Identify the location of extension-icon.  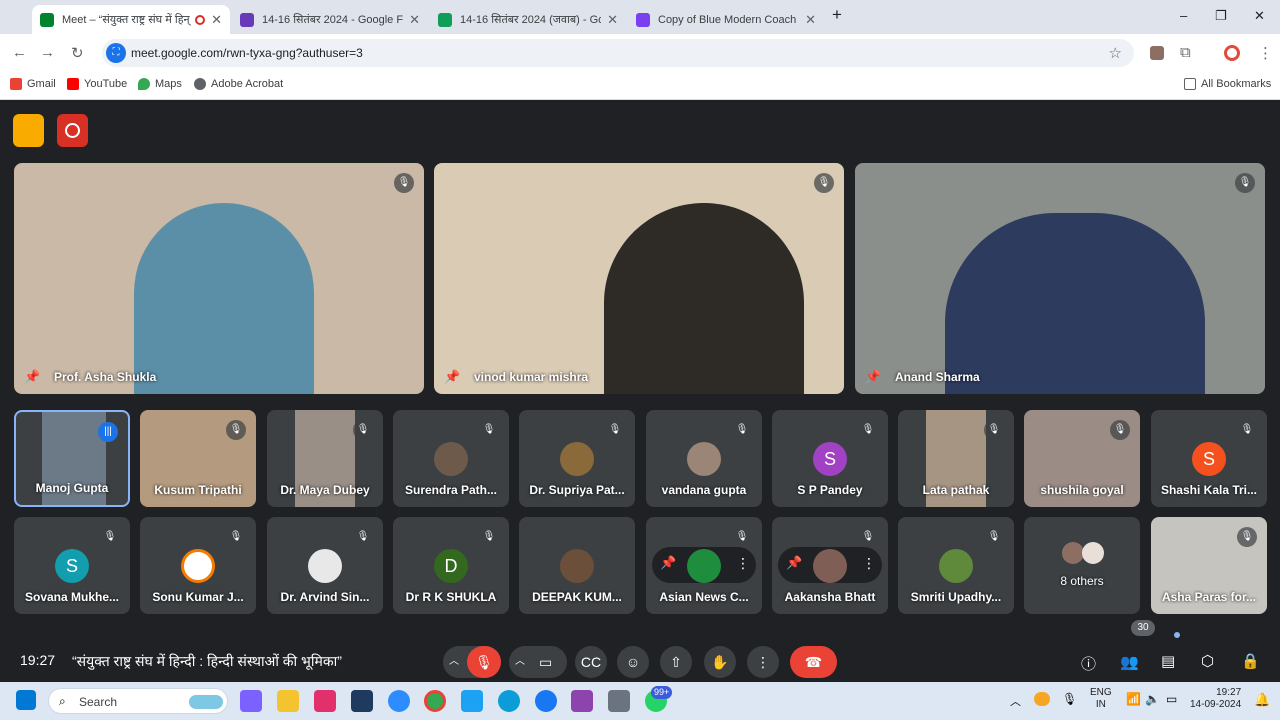
(1157, 53).